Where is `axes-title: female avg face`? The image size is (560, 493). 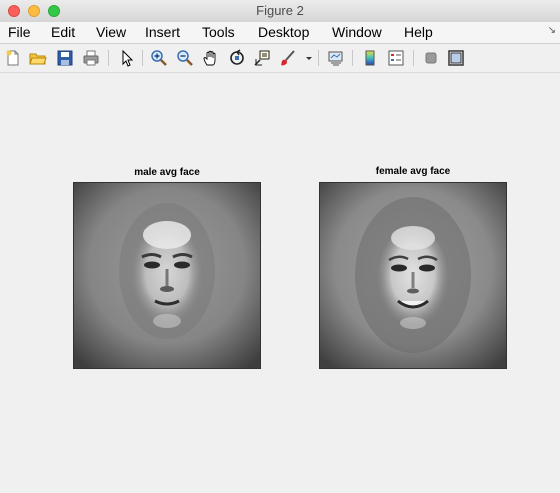
axes-title: female avg face is located at coordinates (413, 171).